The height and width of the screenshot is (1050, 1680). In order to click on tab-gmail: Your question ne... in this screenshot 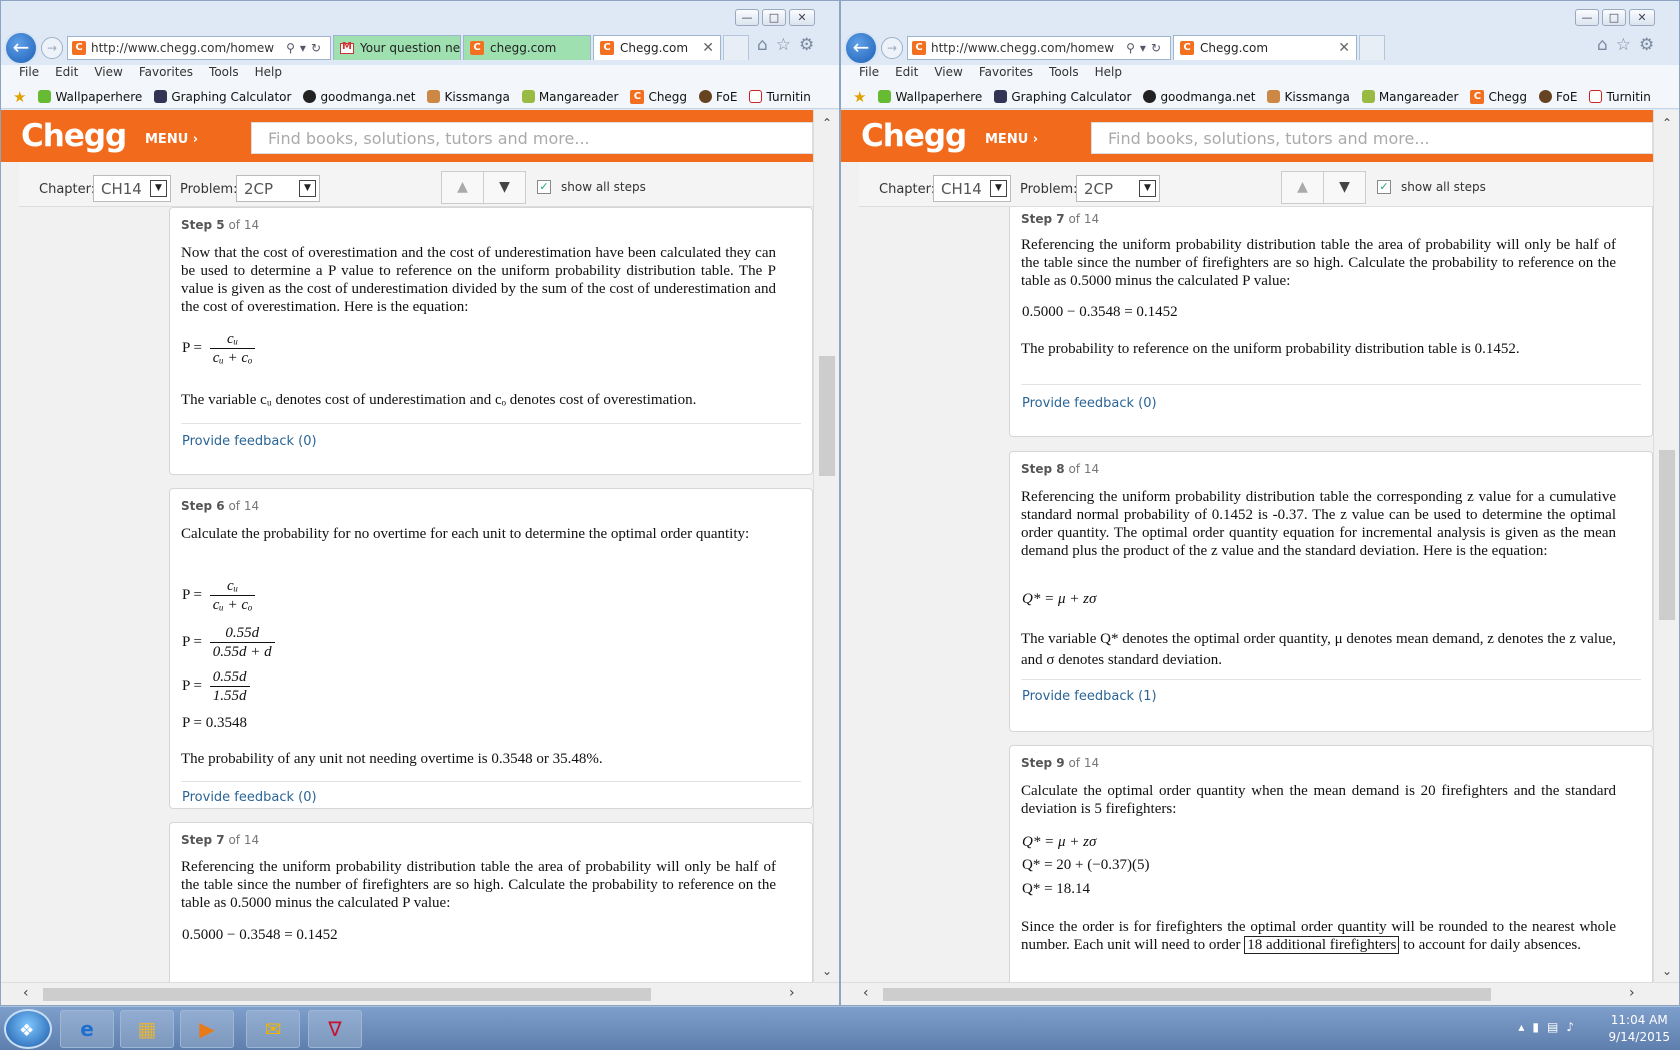, I will do `click(397, 47)`.